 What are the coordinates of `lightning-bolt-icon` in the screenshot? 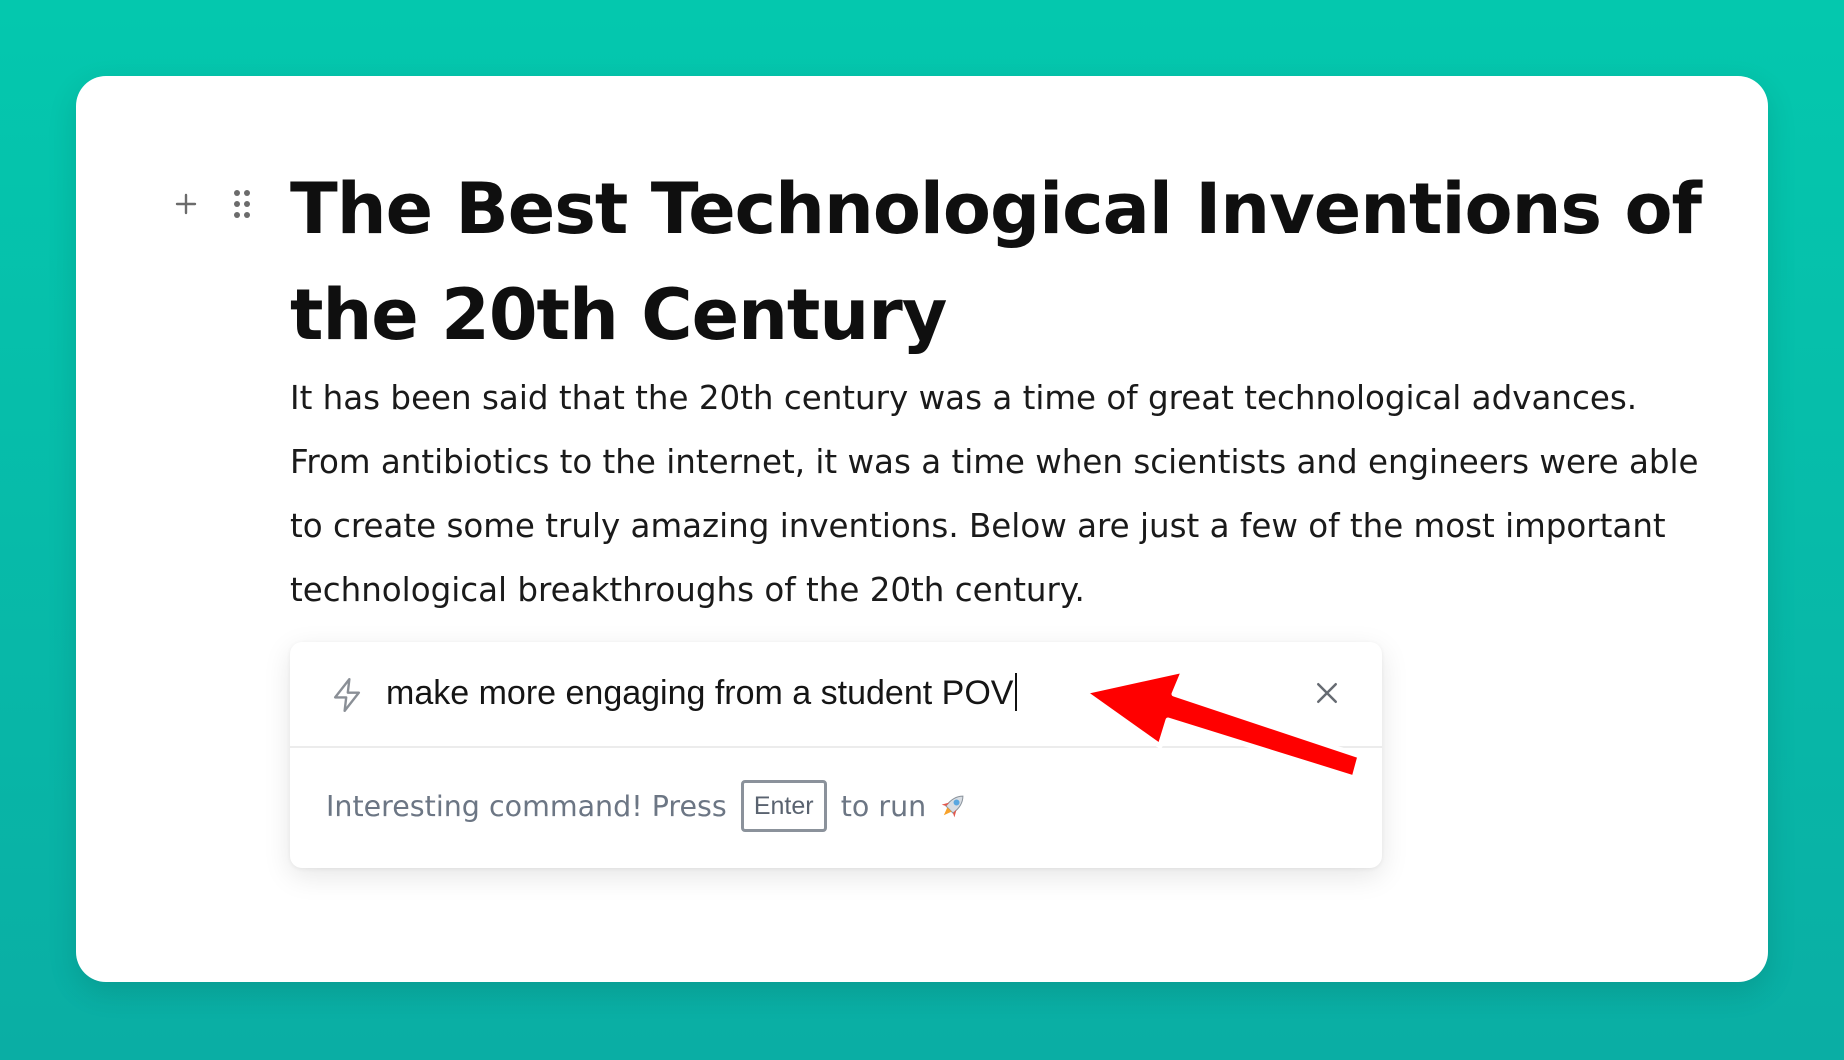 It's located at (347, 695).